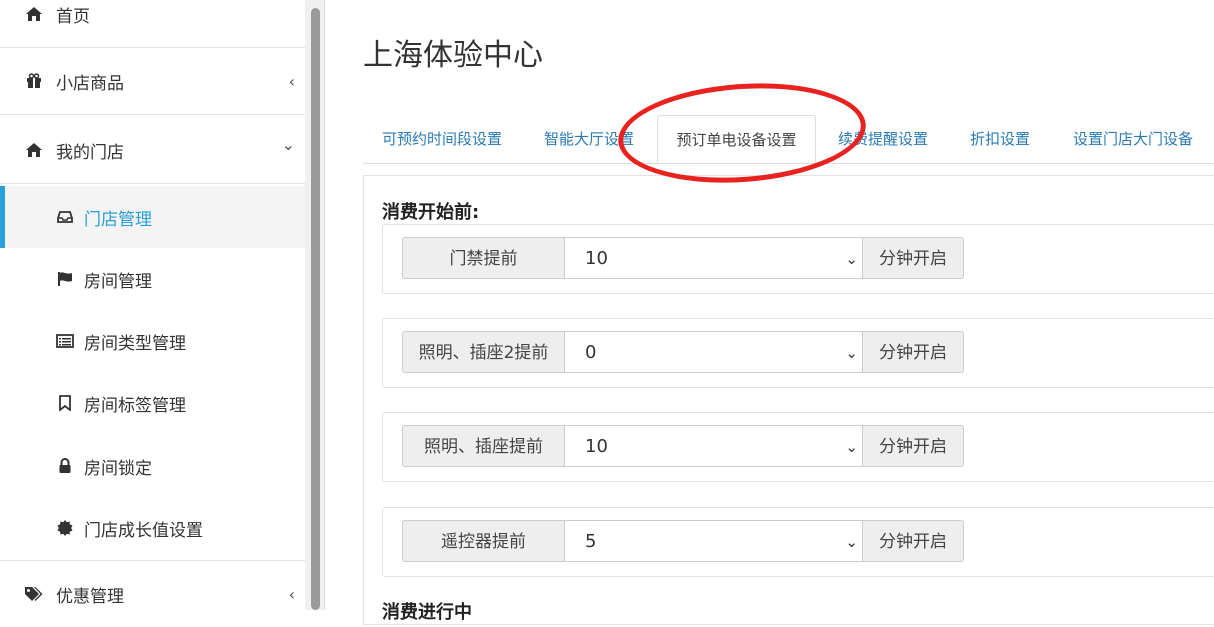  Describe the element at coordinates (65, 528) in the screenshot. I see `badge-icon` at that location.